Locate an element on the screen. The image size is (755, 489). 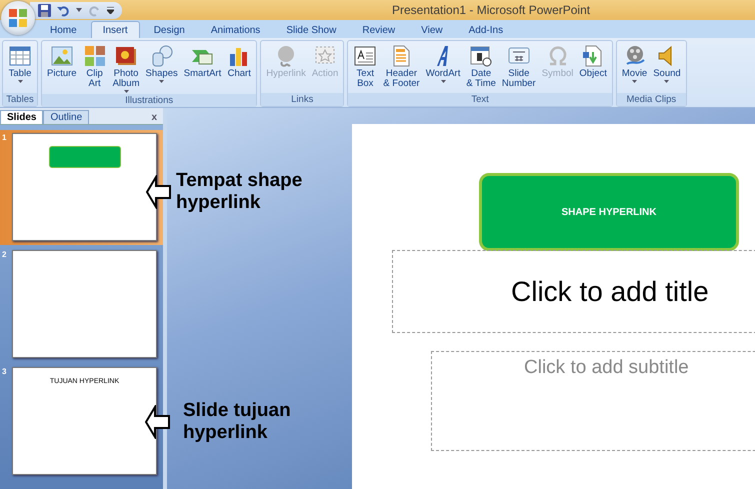
ribbon-button: Photo Album is located at coordinates (126, 67).